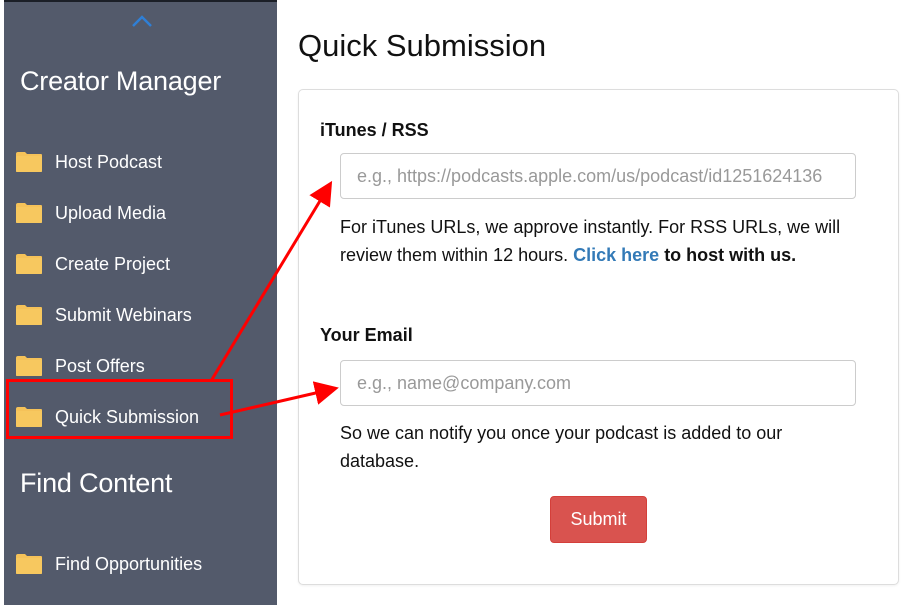 This screenshot has height=605, width=904. What do you see at coordinates (109, 161) in the screenshot?
I see `sidebar-item-label: Host Podcast` at bounding box center [109, 161].